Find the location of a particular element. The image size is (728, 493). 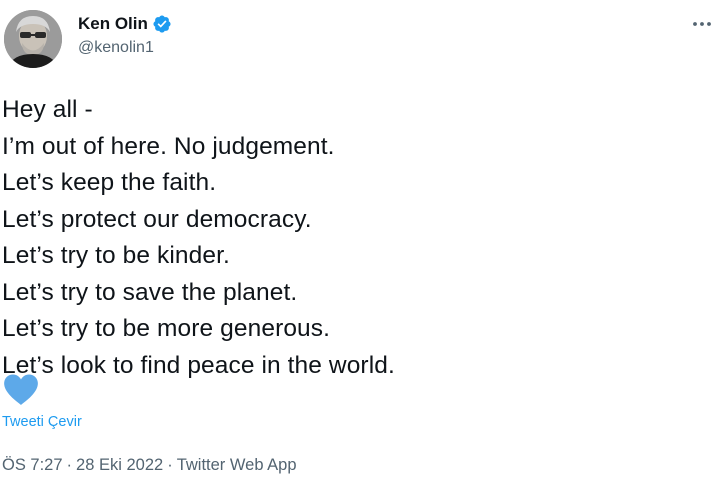

tweet-header: Ken Olin @kenolin1 is located at coordinates (125, 34).